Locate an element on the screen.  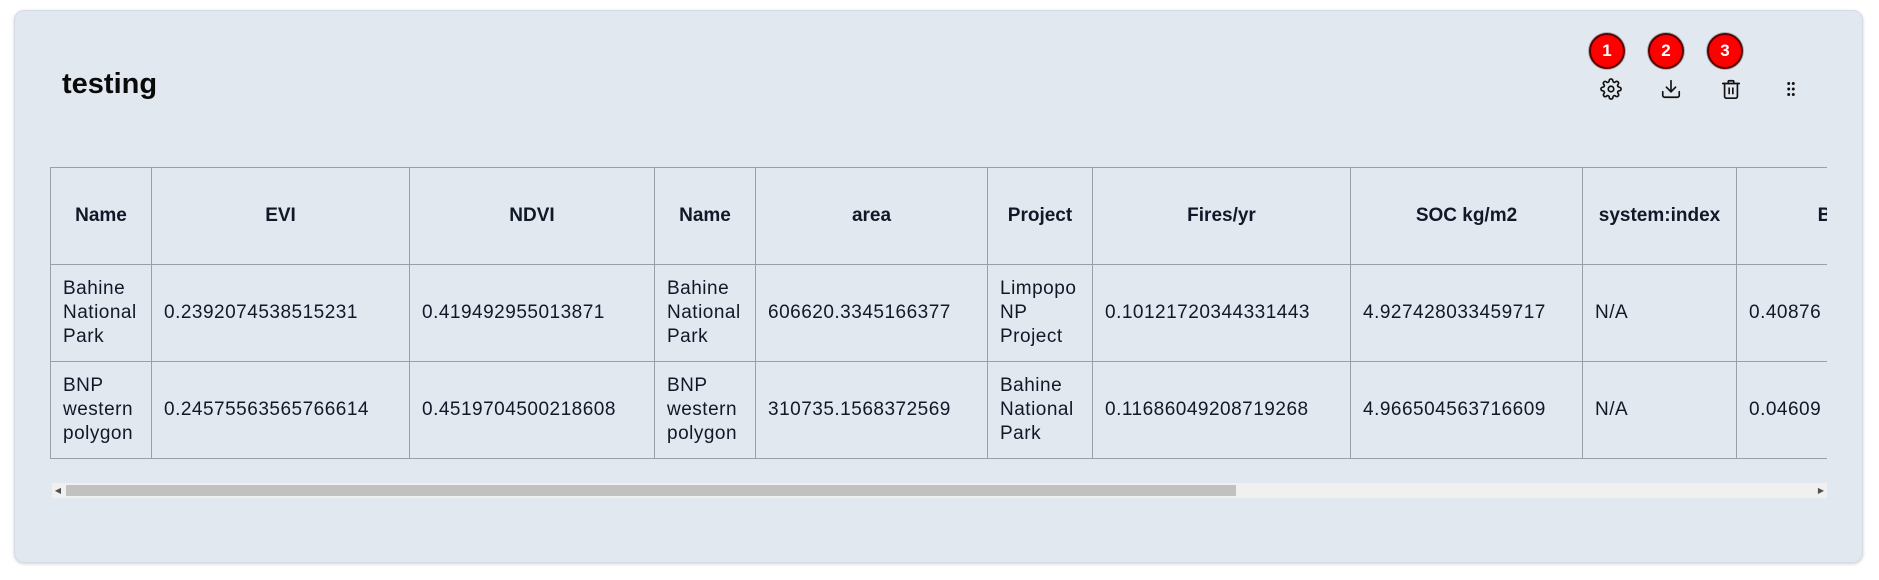
trash-icon is located at coordinates (1731, 89).